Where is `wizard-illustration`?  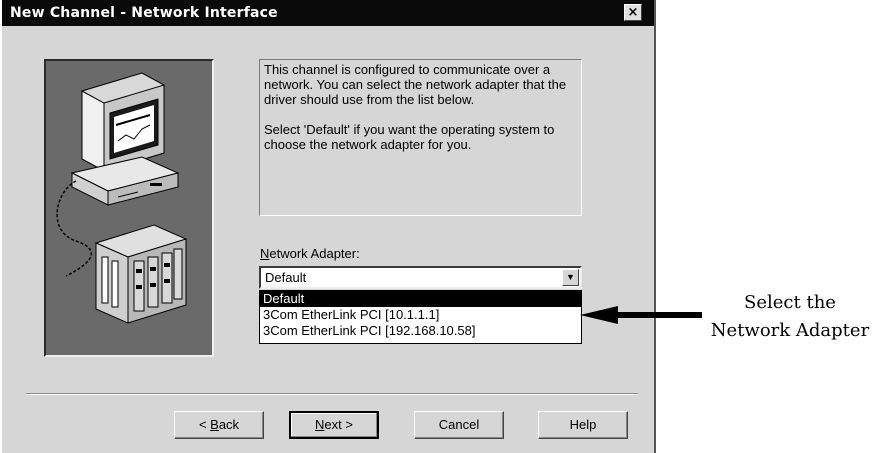
wizard-illustration is located at coordinates (129, 208).